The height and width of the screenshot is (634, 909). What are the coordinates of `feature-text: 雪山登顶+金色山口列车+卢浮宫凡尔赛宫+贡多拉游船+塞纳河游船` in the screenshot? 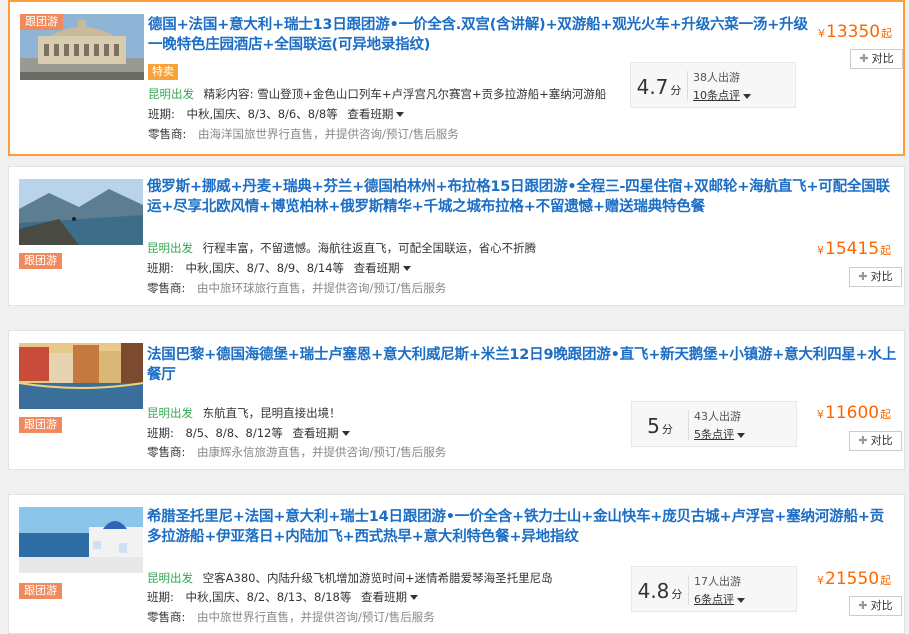 It's located at (432, 94).